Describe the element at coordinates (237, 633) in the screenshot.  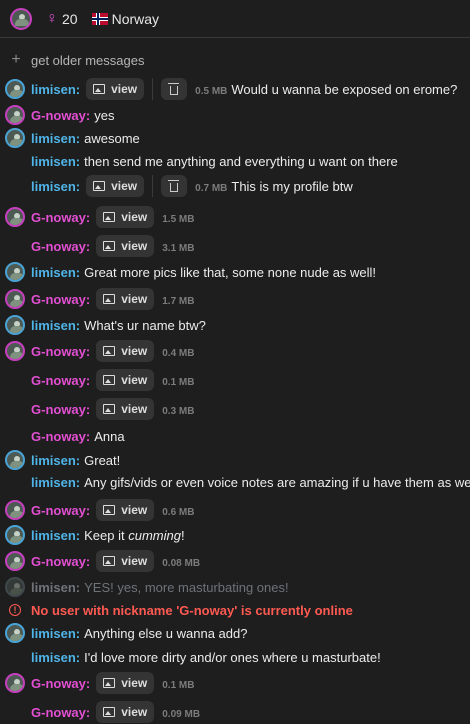
I see `message-row: limisen: Anything else u wanna add?` at that location.